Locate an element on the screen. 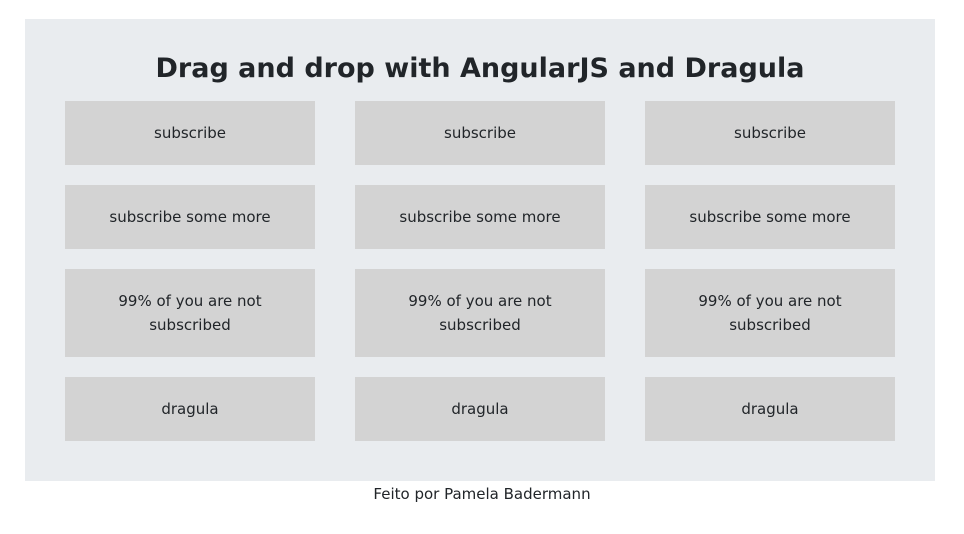 This screenshot has height=534, width=964. page-title: Drag and drop with AngularJS and Dragula is located at coordinates (480, 68).